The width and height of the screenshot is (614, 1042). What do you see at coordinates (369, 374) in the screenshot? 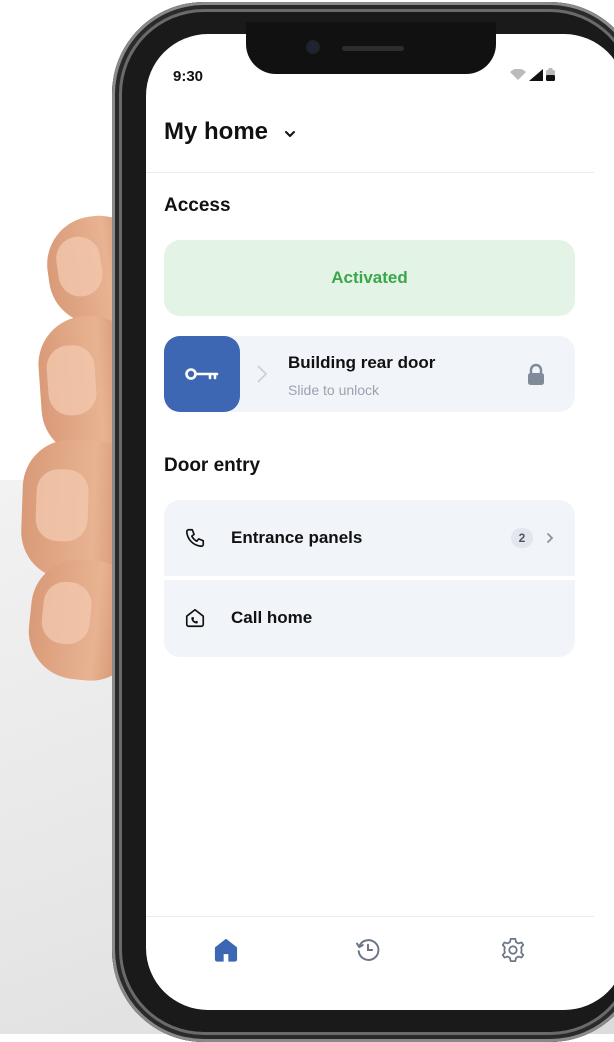
I see `door-slide-card: Building rear door Slide to unlock` at bounding box center [369, 374].